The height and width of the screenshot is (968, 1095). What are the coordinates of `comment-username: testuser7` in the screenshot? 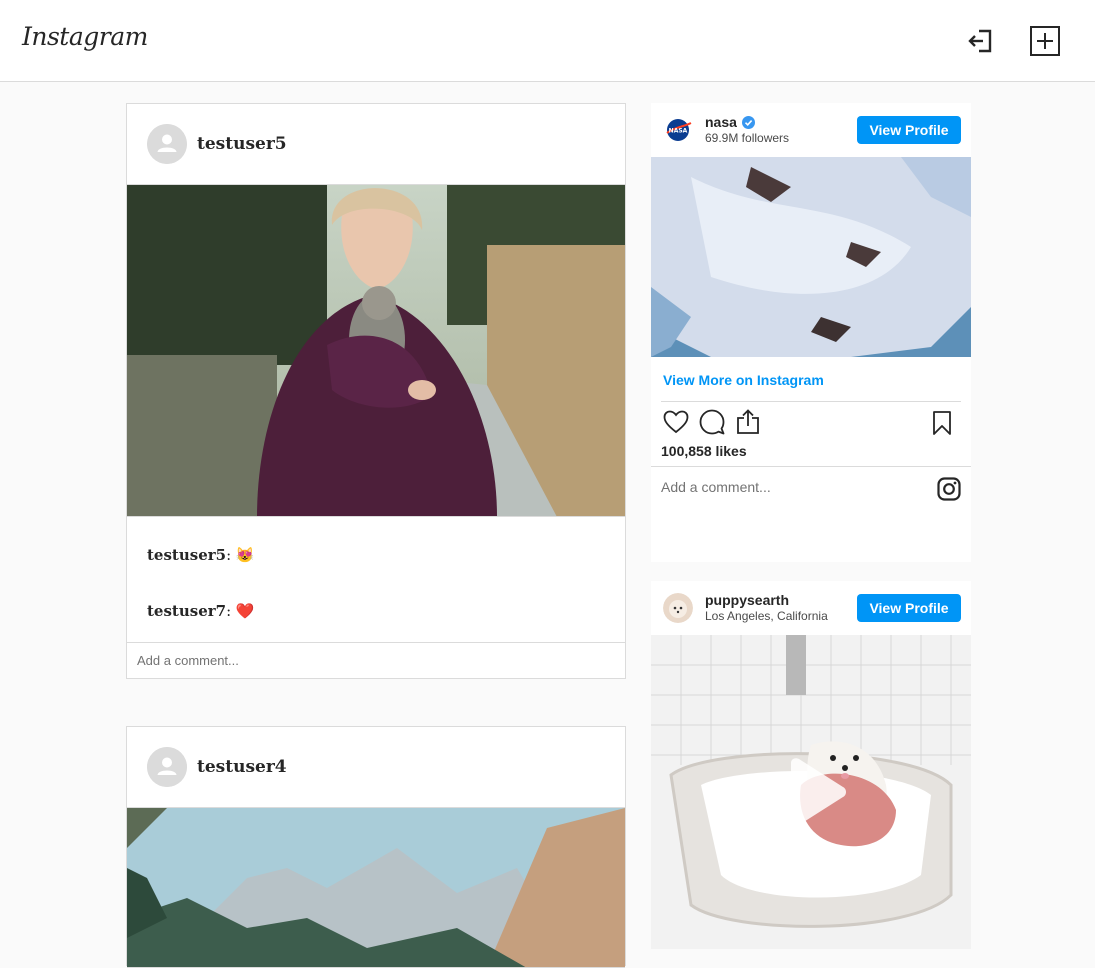 It's located at (186, 611).